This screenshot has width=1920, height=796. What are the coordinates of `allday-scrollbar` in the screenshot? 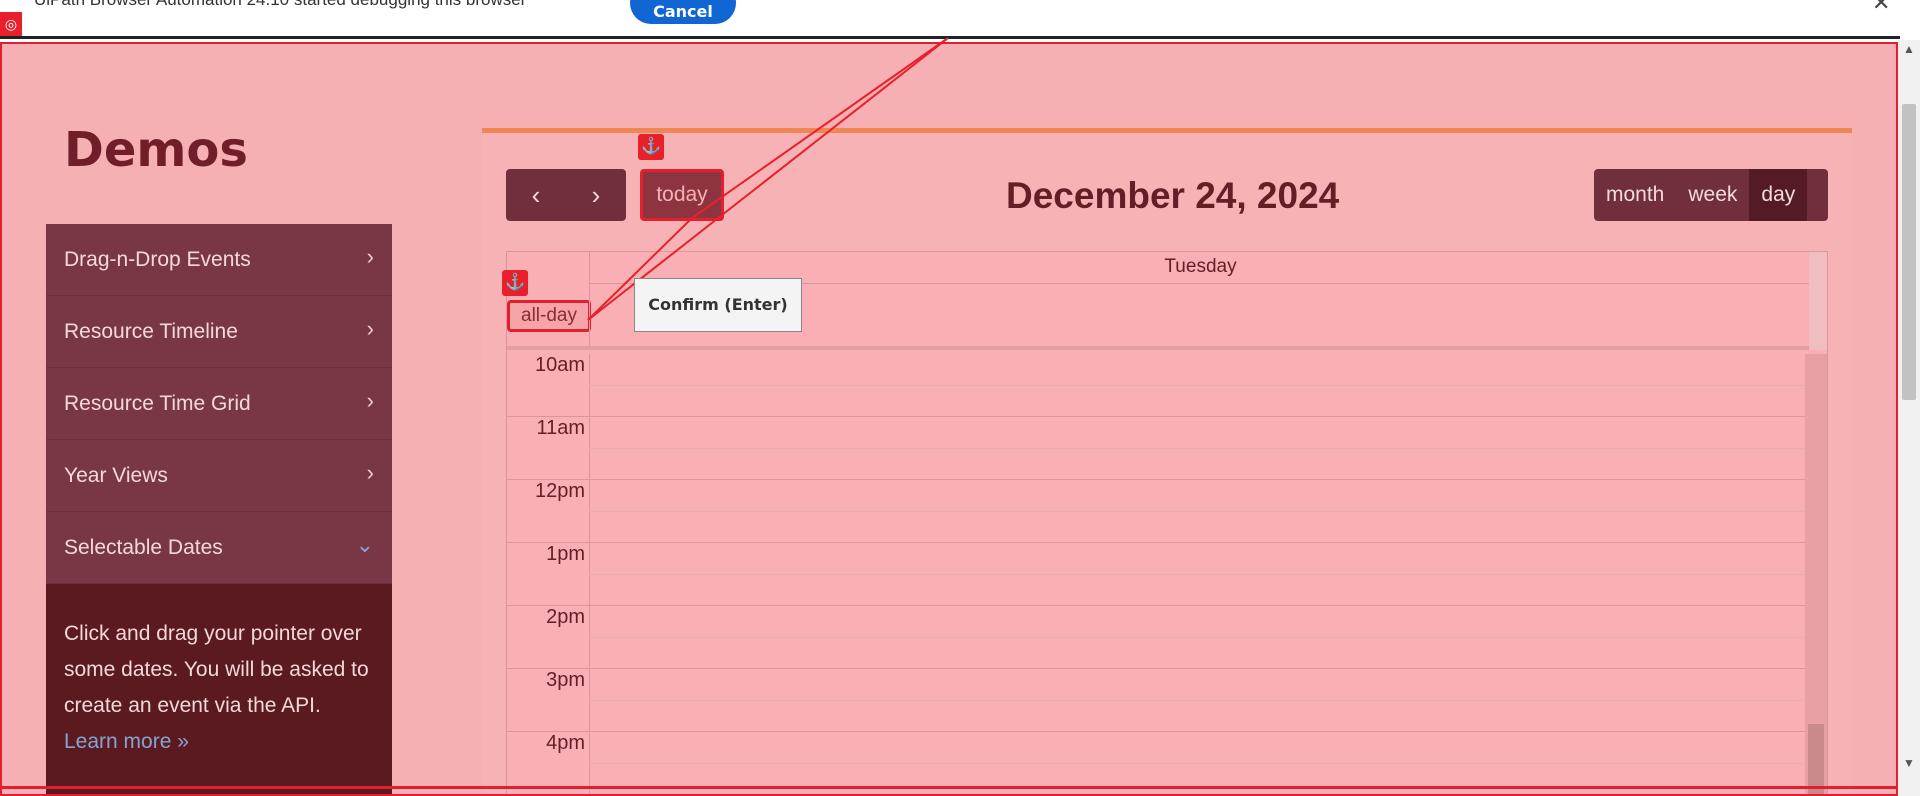 It's located at (1818, 317).